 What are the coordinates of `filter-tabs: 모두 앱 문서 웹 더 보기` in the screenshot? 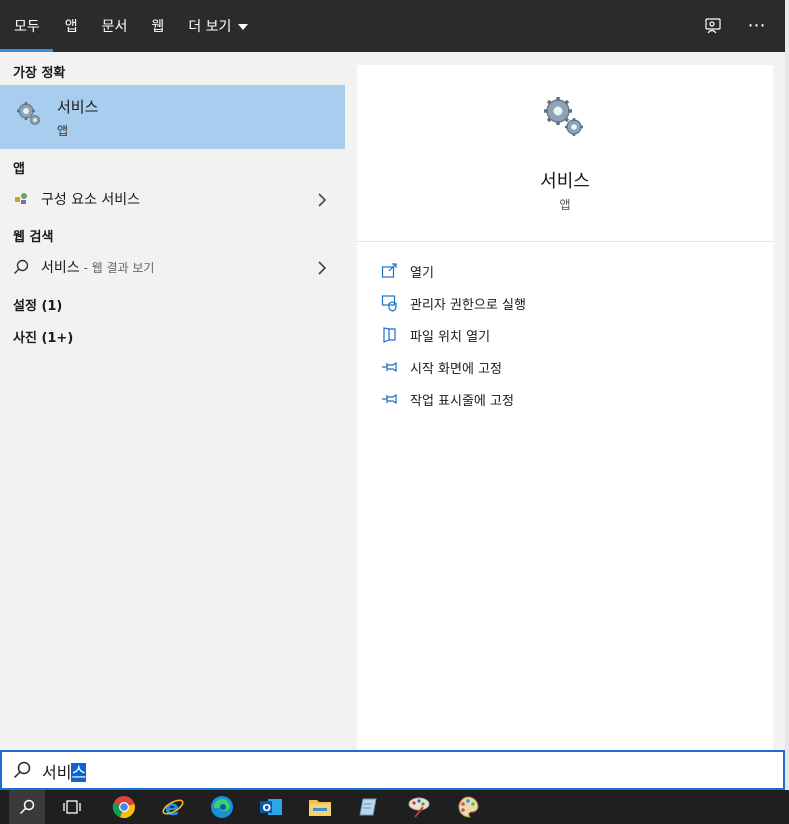 It's located at (130, 26).